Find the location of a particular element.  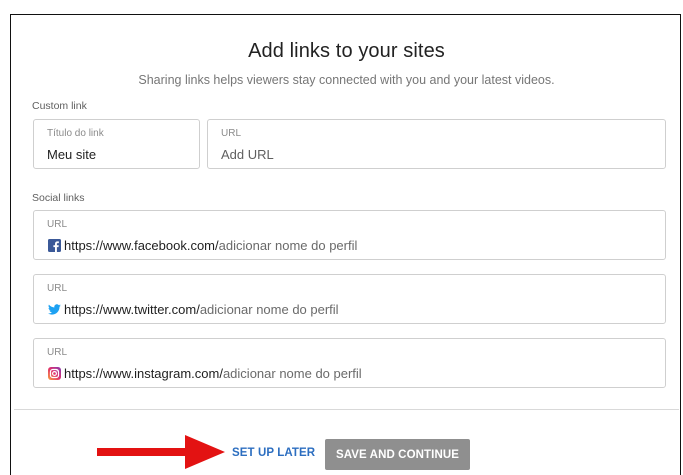

set-up-later-button: SET UP LATER is located at coordinates (273, 453).